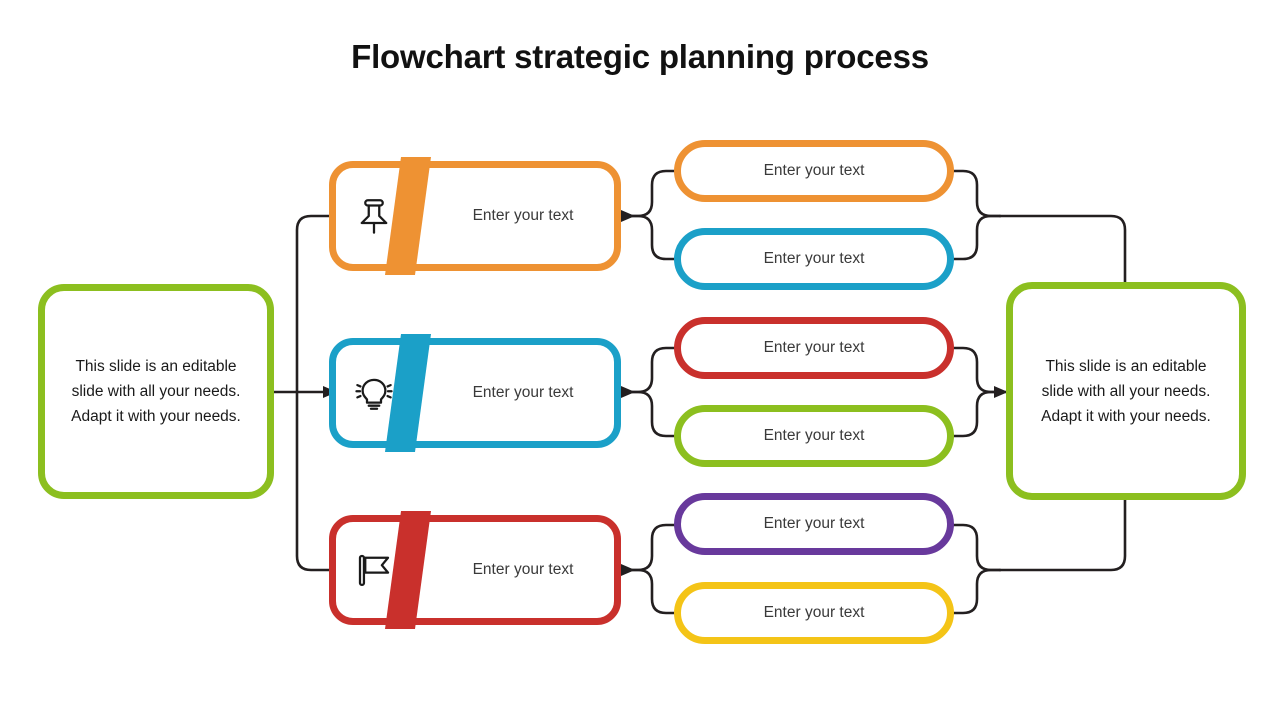 This screenshot has width=1280, height=720. I want to click on stage-row-2-label: Enter your text, so click(523, 392).